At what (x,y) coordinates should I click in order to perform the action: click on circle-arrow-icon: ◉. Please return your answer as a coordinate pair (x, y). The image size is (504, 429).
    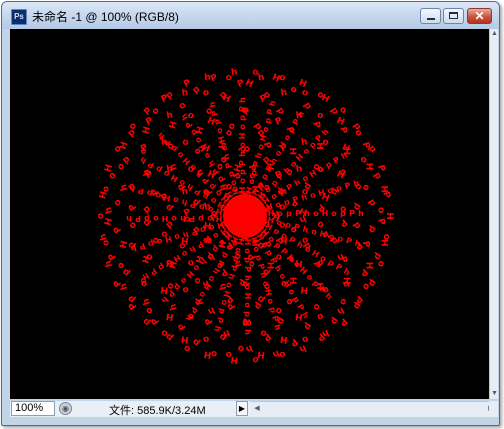
    Looking at the image, I should click on (65, 408).